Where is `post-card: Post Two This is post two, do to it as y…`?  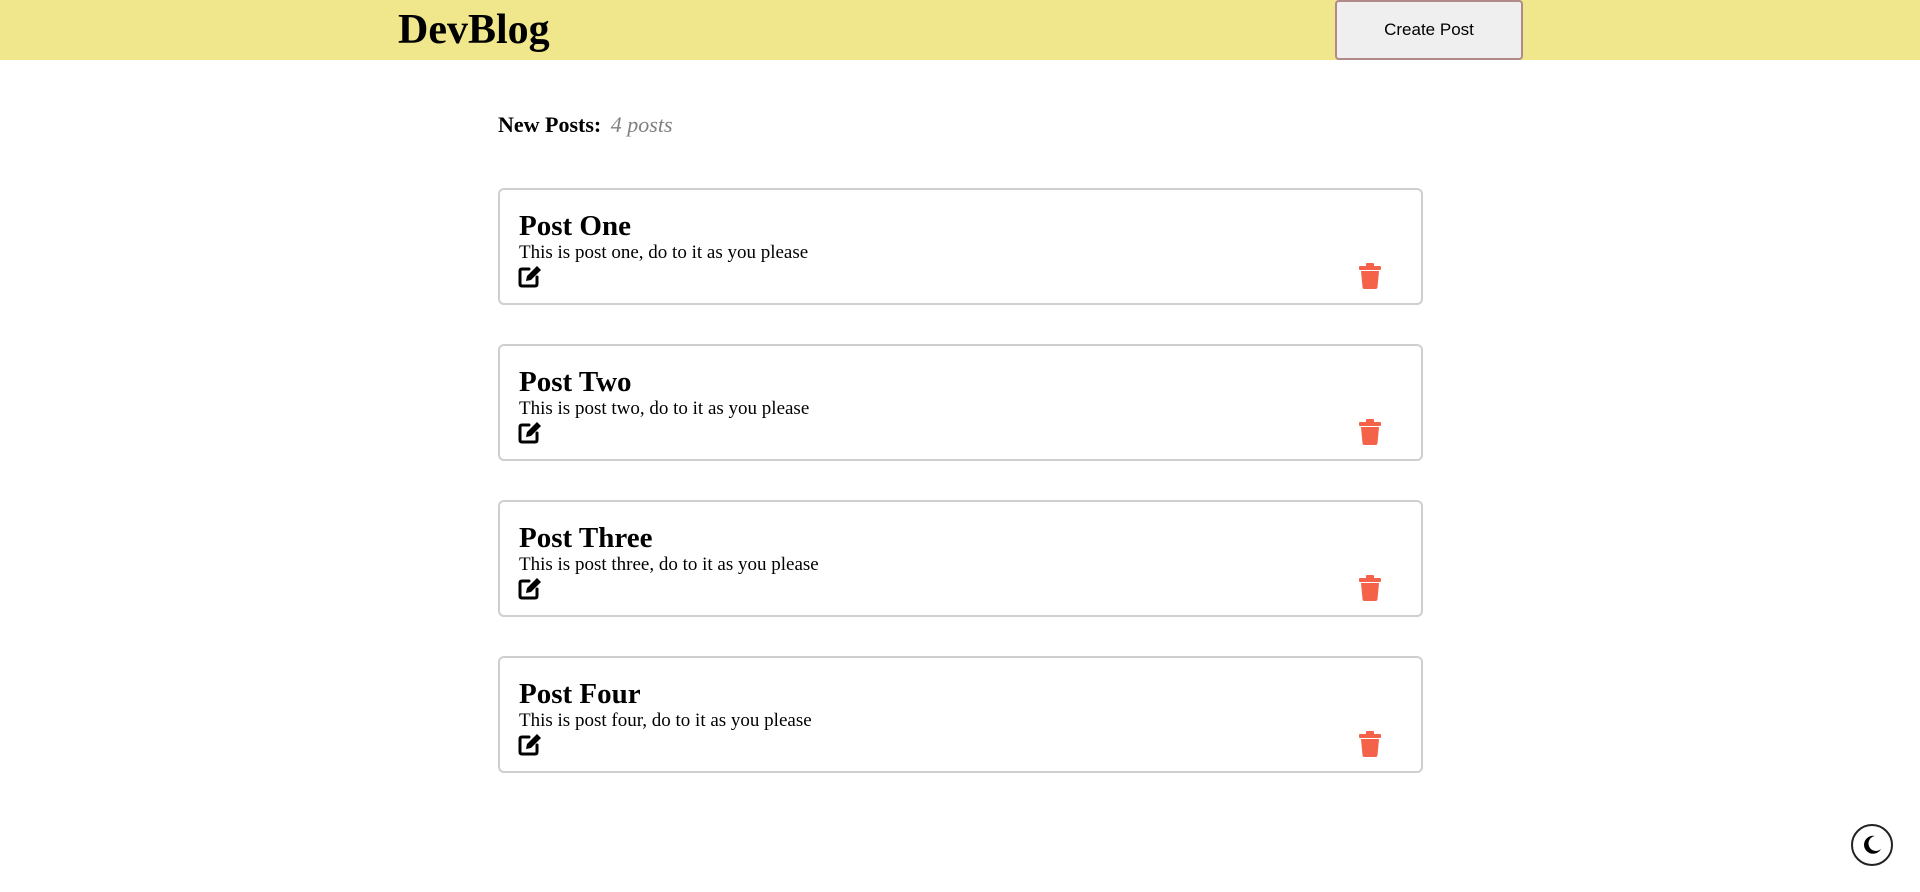
post-card: Post Two This is post two, do to it as y… is located at coordinates (960, 402).